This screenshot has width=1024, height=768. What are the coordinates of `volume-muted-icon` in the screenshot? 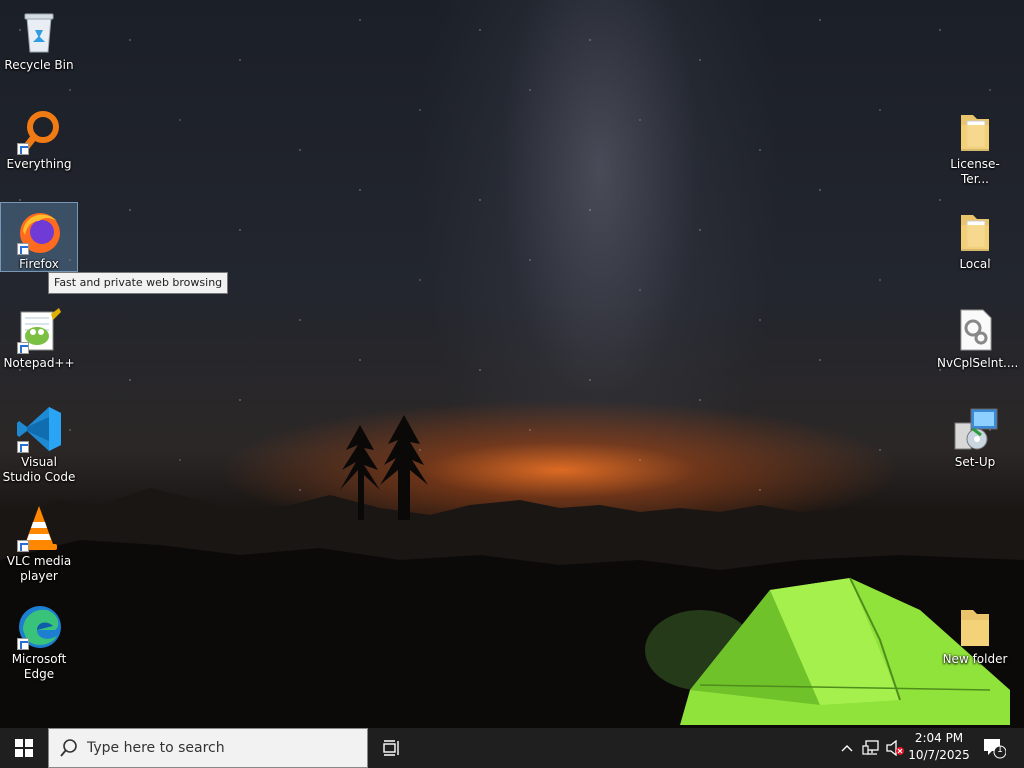 It's located at (895, 748).